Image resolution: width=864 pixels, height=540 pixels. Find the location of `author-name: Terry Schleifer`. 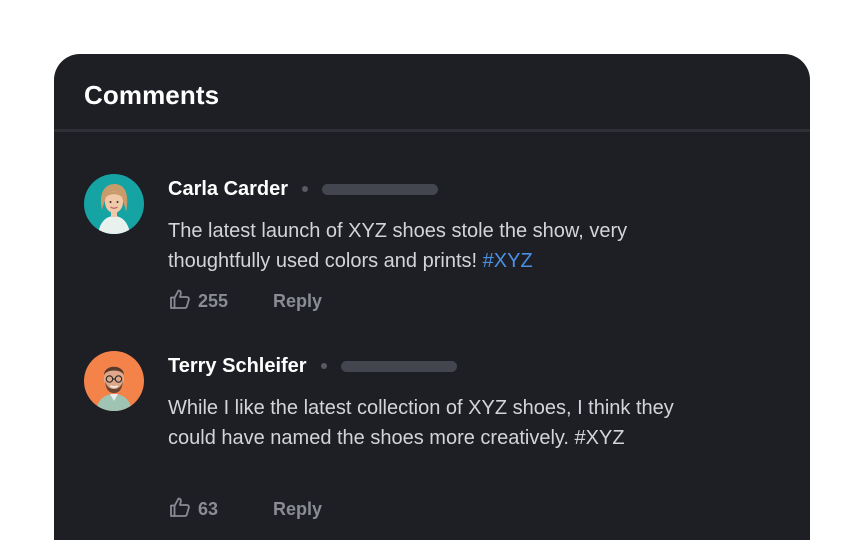

author-name: Terry Schleifer is located at coordinates (237, 366).